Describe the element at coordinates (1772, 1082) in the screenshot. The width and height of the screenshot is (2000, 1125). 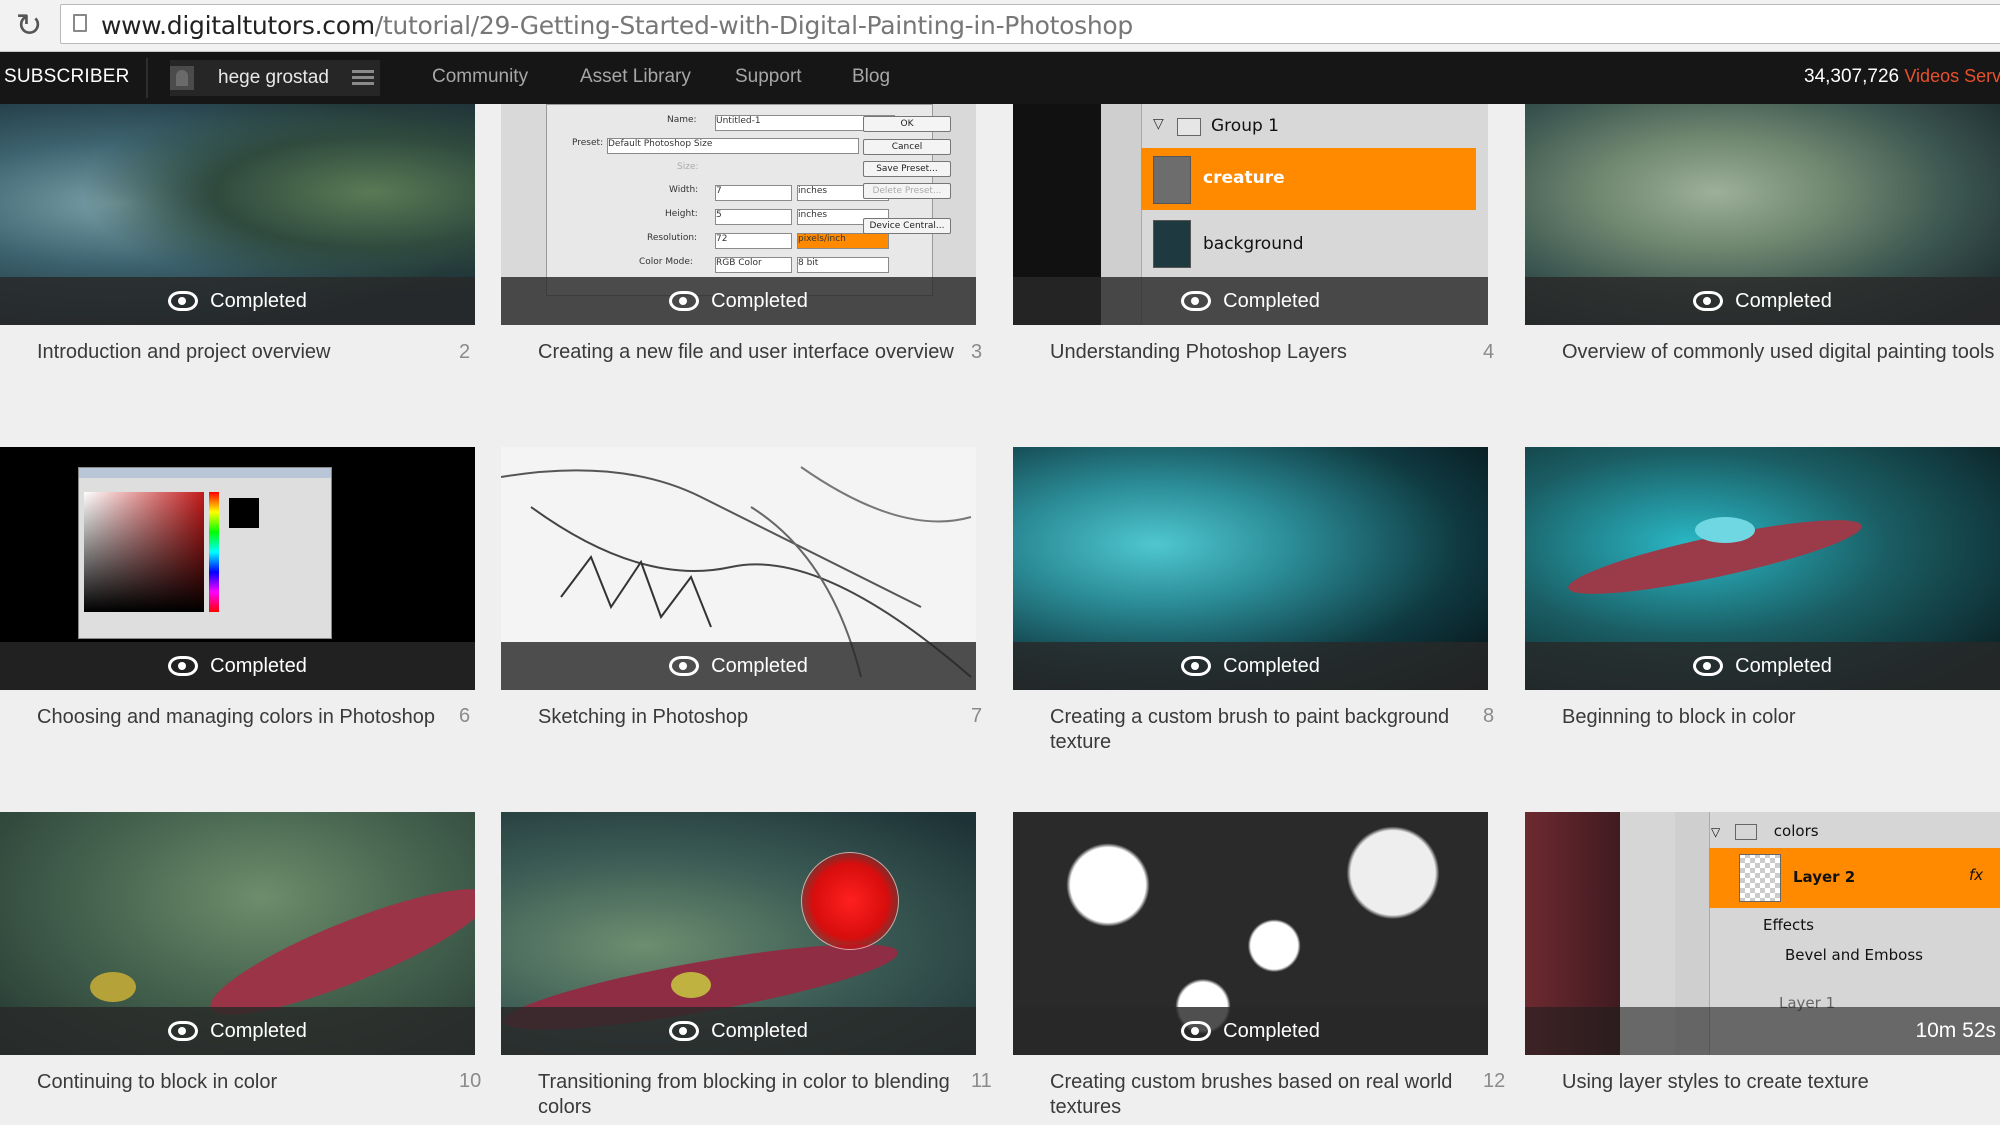
I see `lesson-title: Using layer styles to create texture` at that location.